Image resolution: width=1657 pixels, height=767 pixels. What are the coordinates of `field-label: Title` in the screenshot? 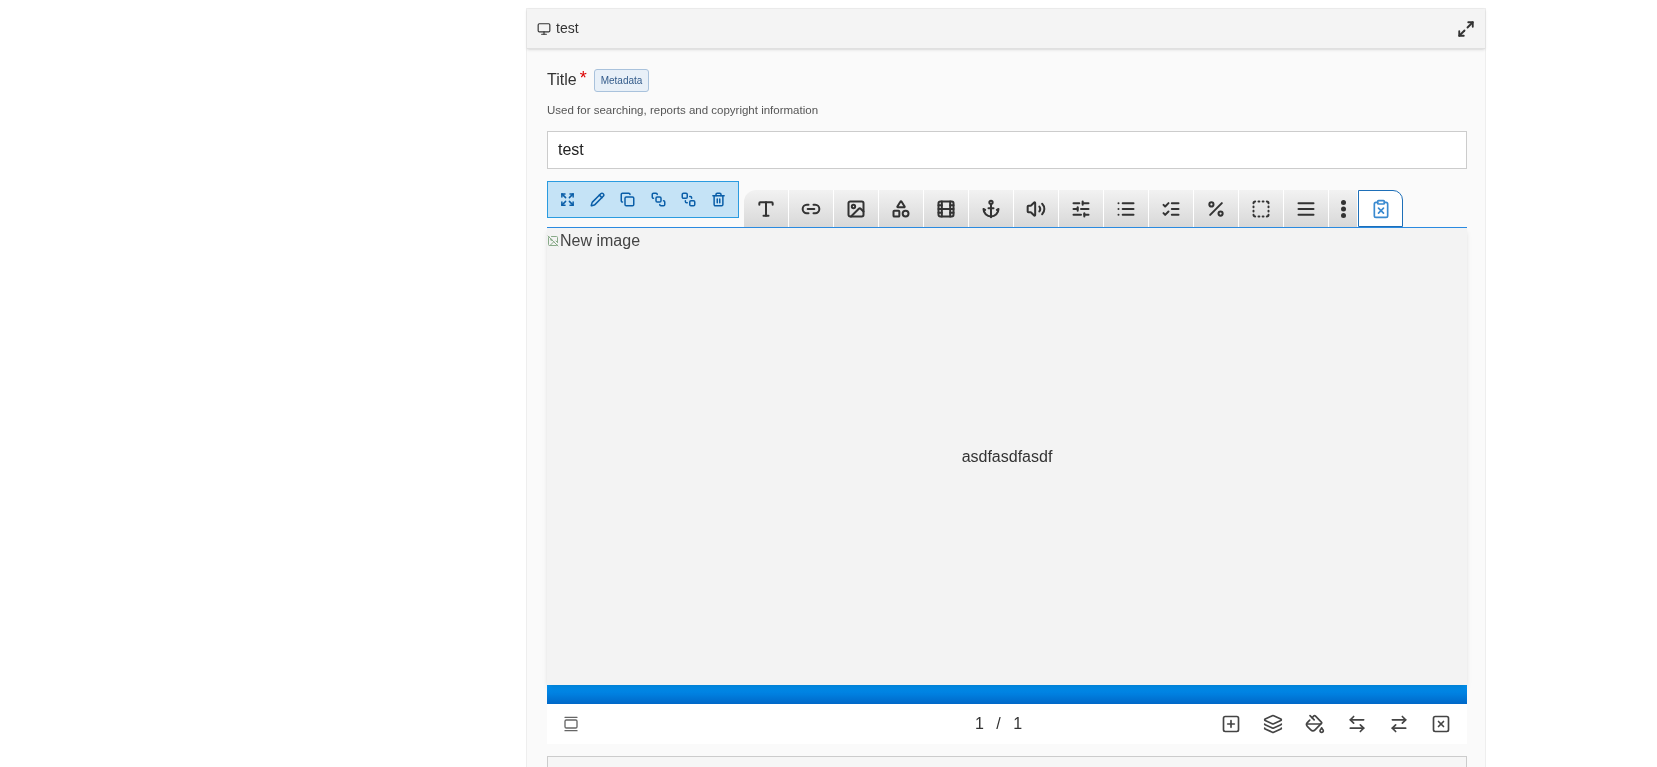 It's located at (562, 80).